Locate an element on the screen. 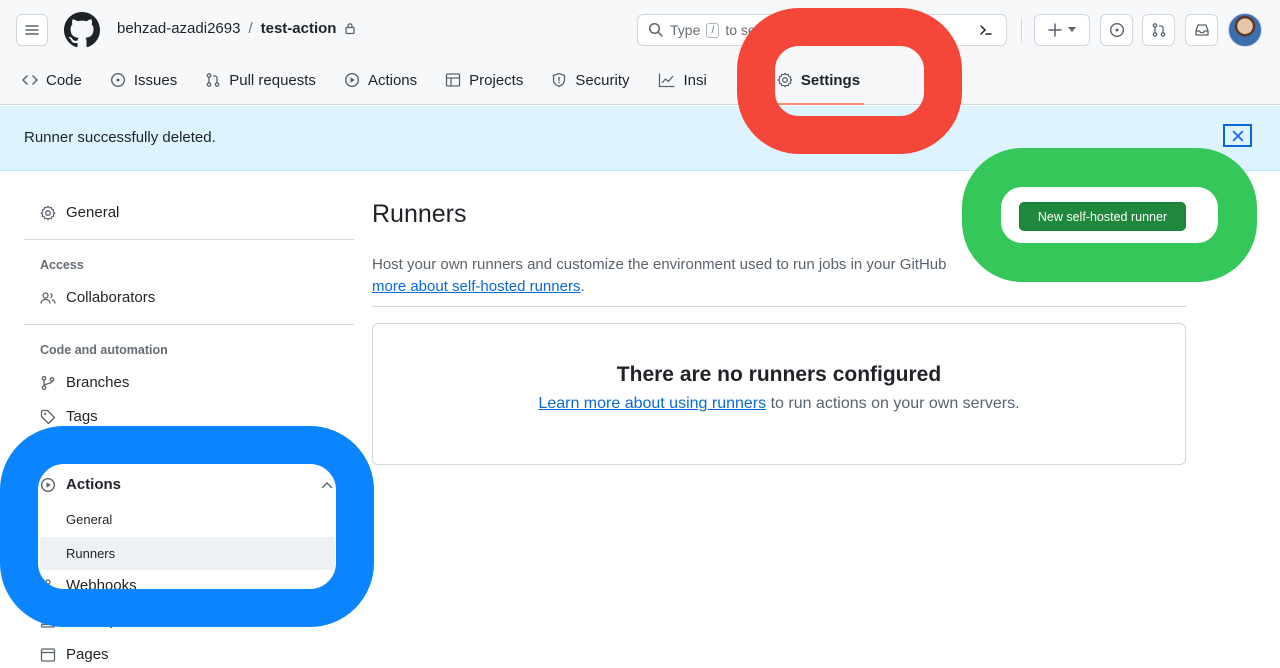  empty-state-title: There are no runners configured is located at coordinates (779, 374).